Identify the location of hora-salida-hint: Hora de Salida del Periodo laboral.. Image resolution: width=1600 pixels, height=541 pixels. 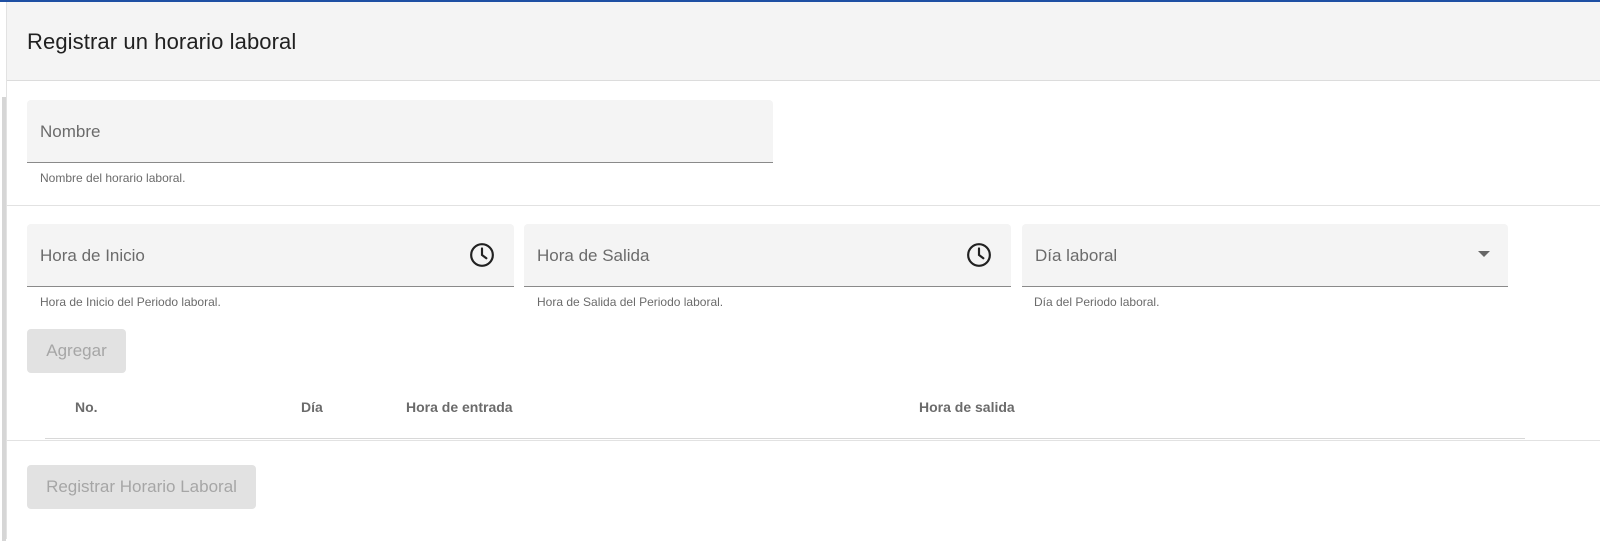
(630, 302).